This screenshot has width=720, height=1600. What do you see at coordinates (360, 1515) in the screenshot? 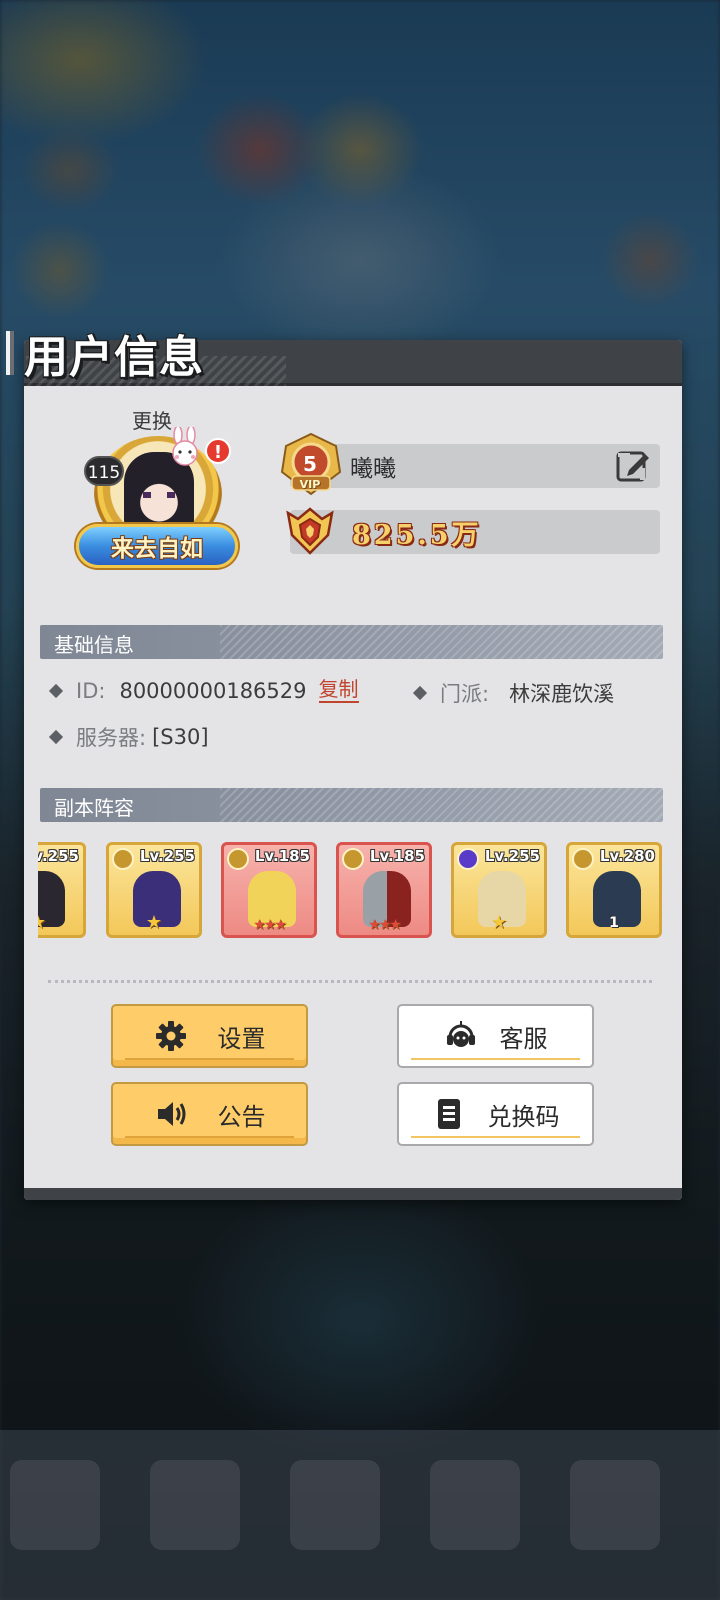
I see `bottom-nav-dimmed` at bounding box center [360, 1515].